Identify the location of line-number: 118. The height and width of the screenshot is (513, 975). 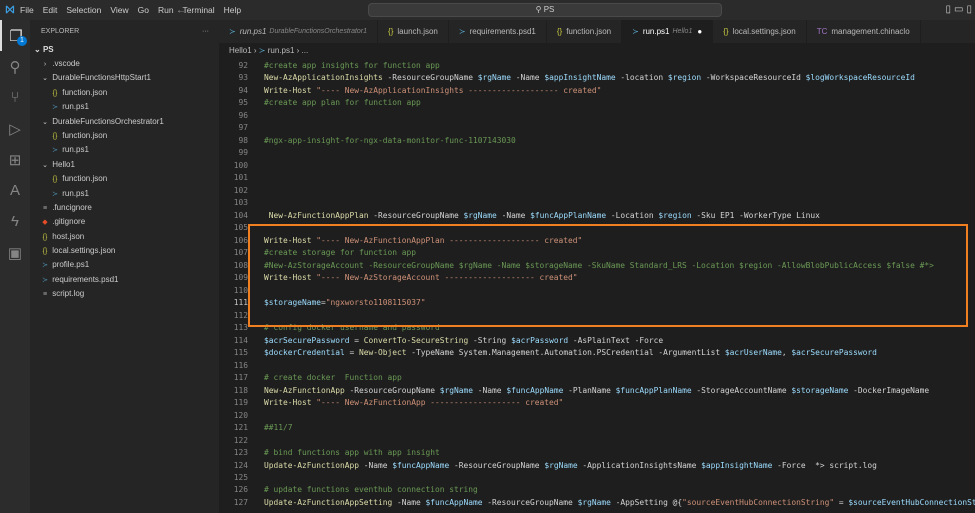
(240, 390).